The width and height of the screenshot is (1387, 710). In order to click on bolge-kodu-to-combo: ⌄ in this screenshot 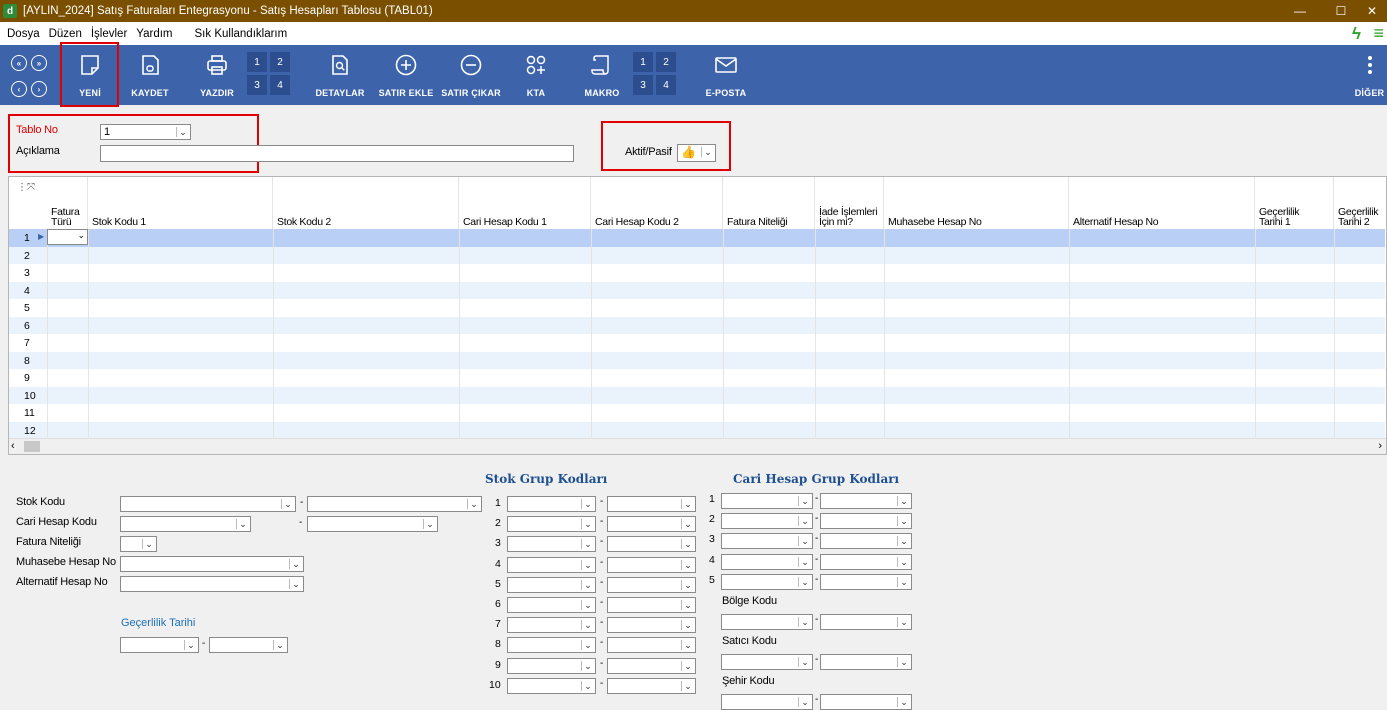, I will do `click(866, 622)`.